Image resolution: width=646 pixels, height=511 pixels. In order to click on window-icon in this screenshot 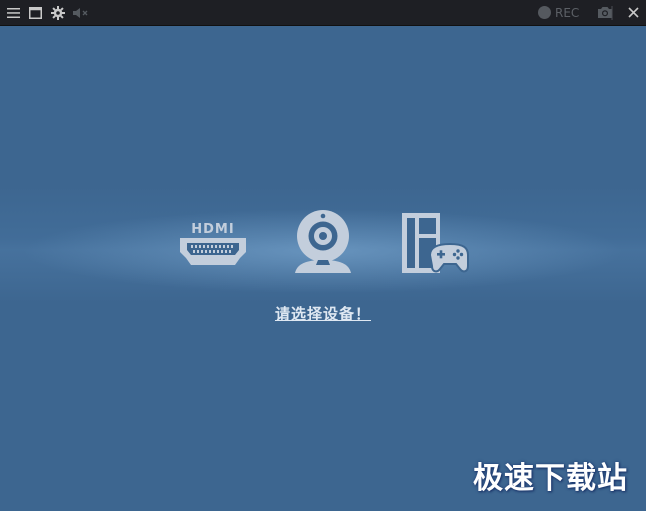, I will do `click(35, 12)`.